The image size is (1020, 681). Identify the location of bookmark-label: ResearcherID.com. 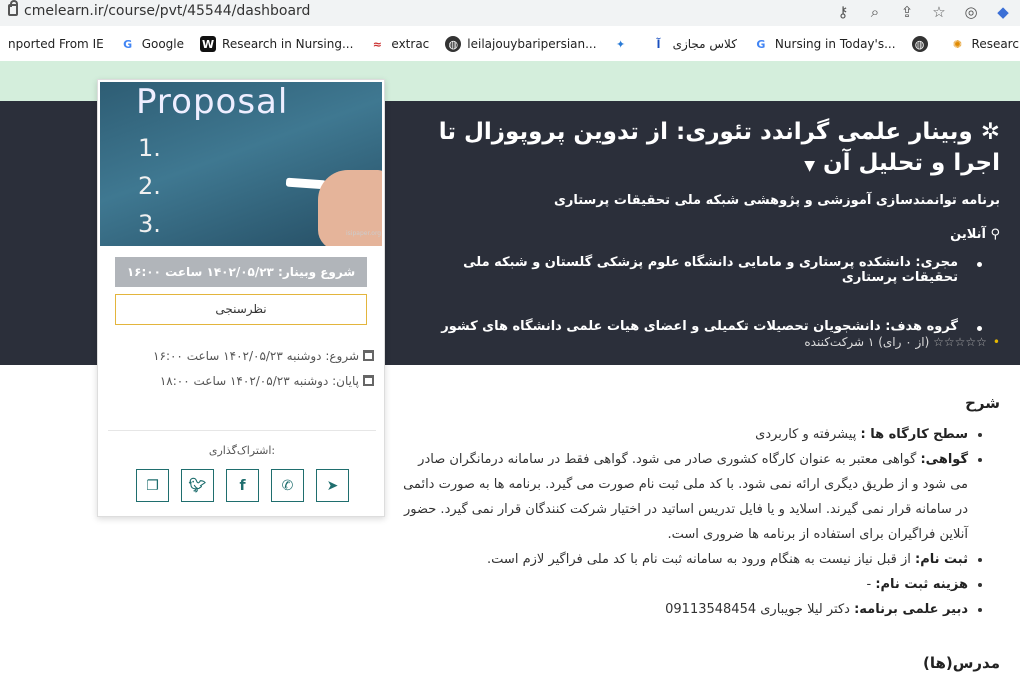
(995, 44).